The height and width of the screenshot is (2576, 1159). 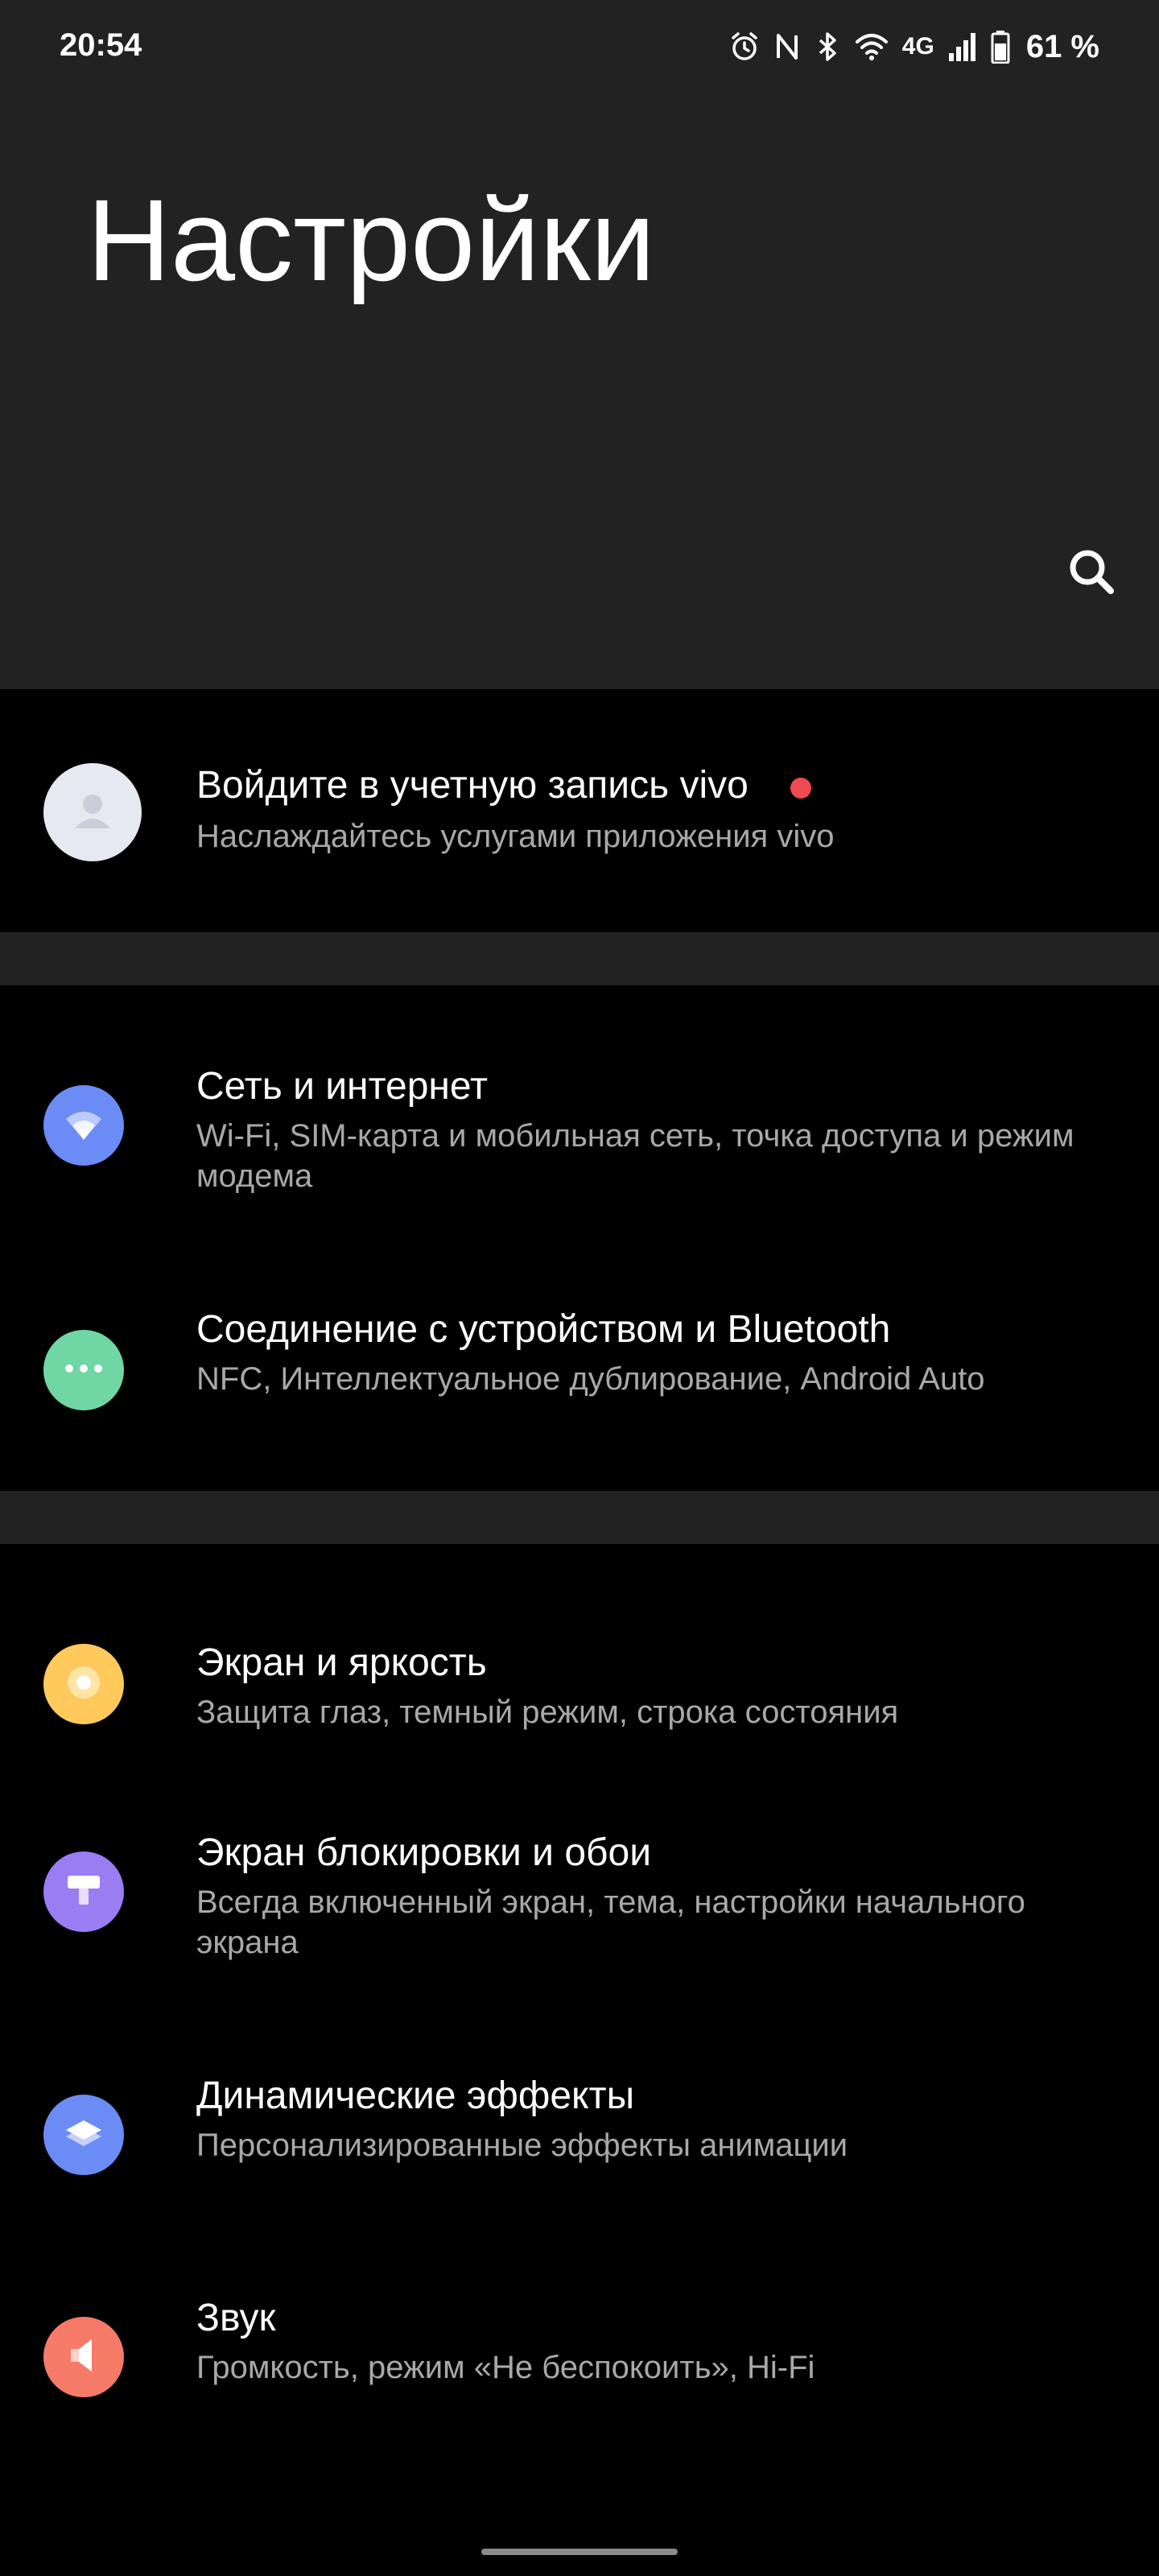 I want to click on layers-icon, so click(x=83, y=2135).